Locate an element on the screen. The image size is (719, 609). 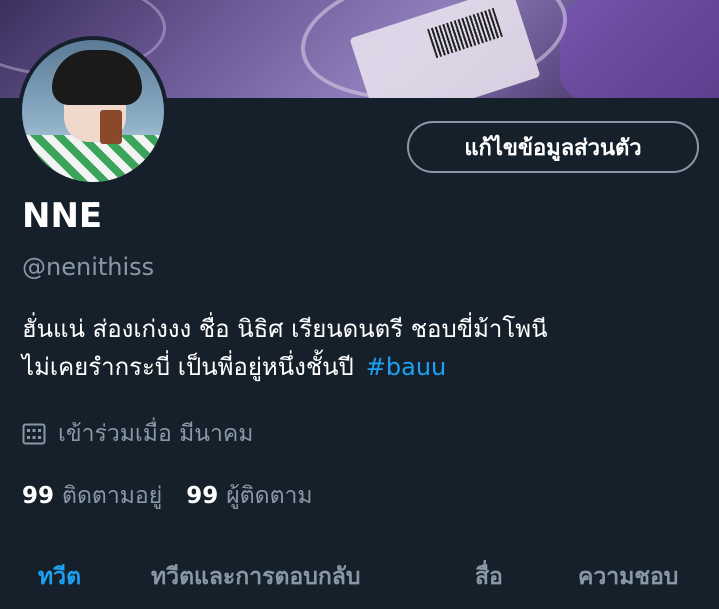
profile-name: NNE is located at coordinates (62, 216).